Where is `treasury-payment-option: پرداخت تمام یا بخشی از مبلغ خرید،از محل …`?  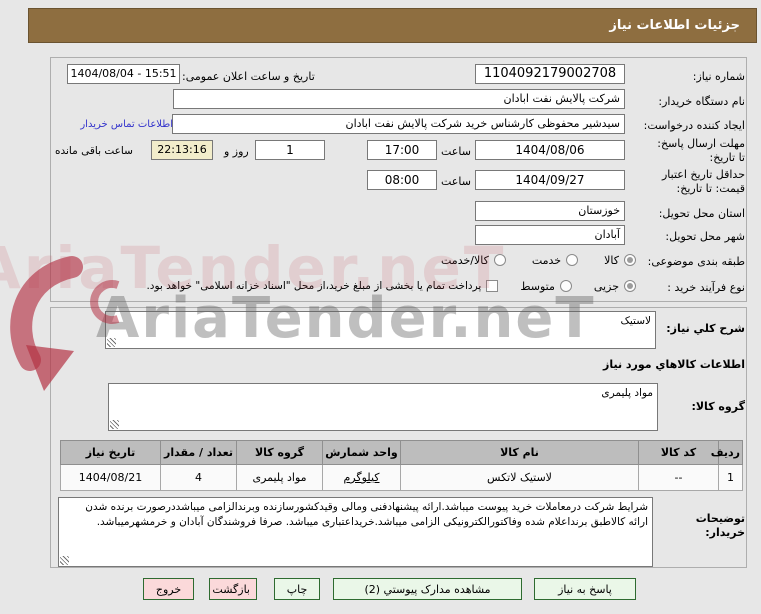 treasury-payment-option: پرداخت تمام یا بخشی از مبلغ خرید،از محل … is located at coordinates (322, 286).